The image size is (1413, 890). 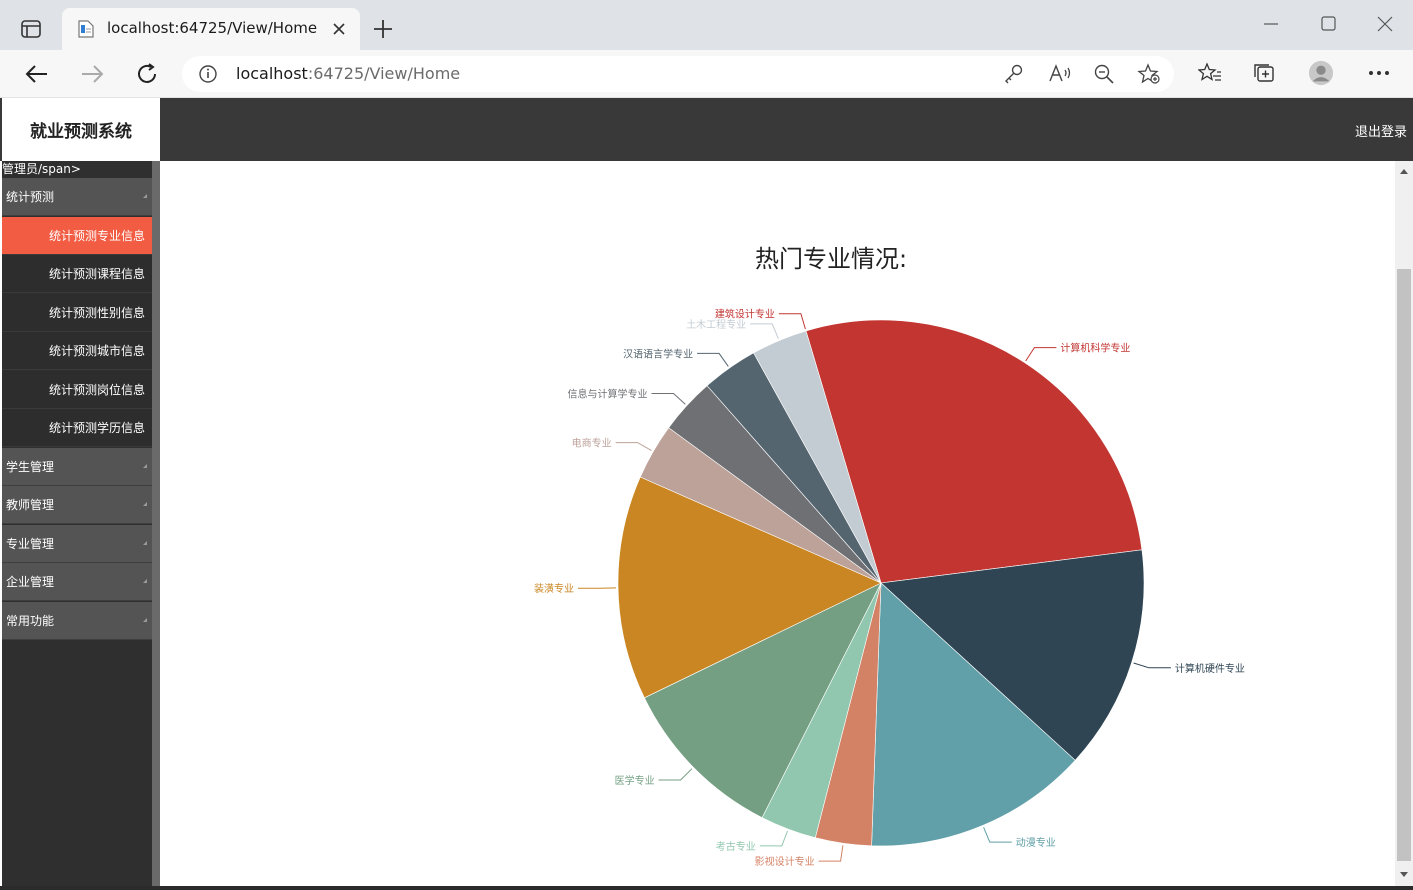 I want to click on menu-group-majors: 专业管理, so click(x=77, y=544).